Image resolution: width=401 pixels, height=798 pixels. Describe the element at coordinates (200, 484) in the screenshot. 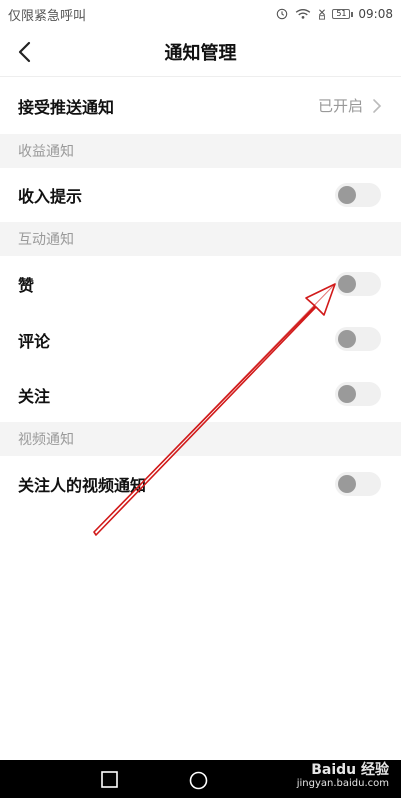

I see `setting-row-followed-video: 关注人的视频通知` at that location.